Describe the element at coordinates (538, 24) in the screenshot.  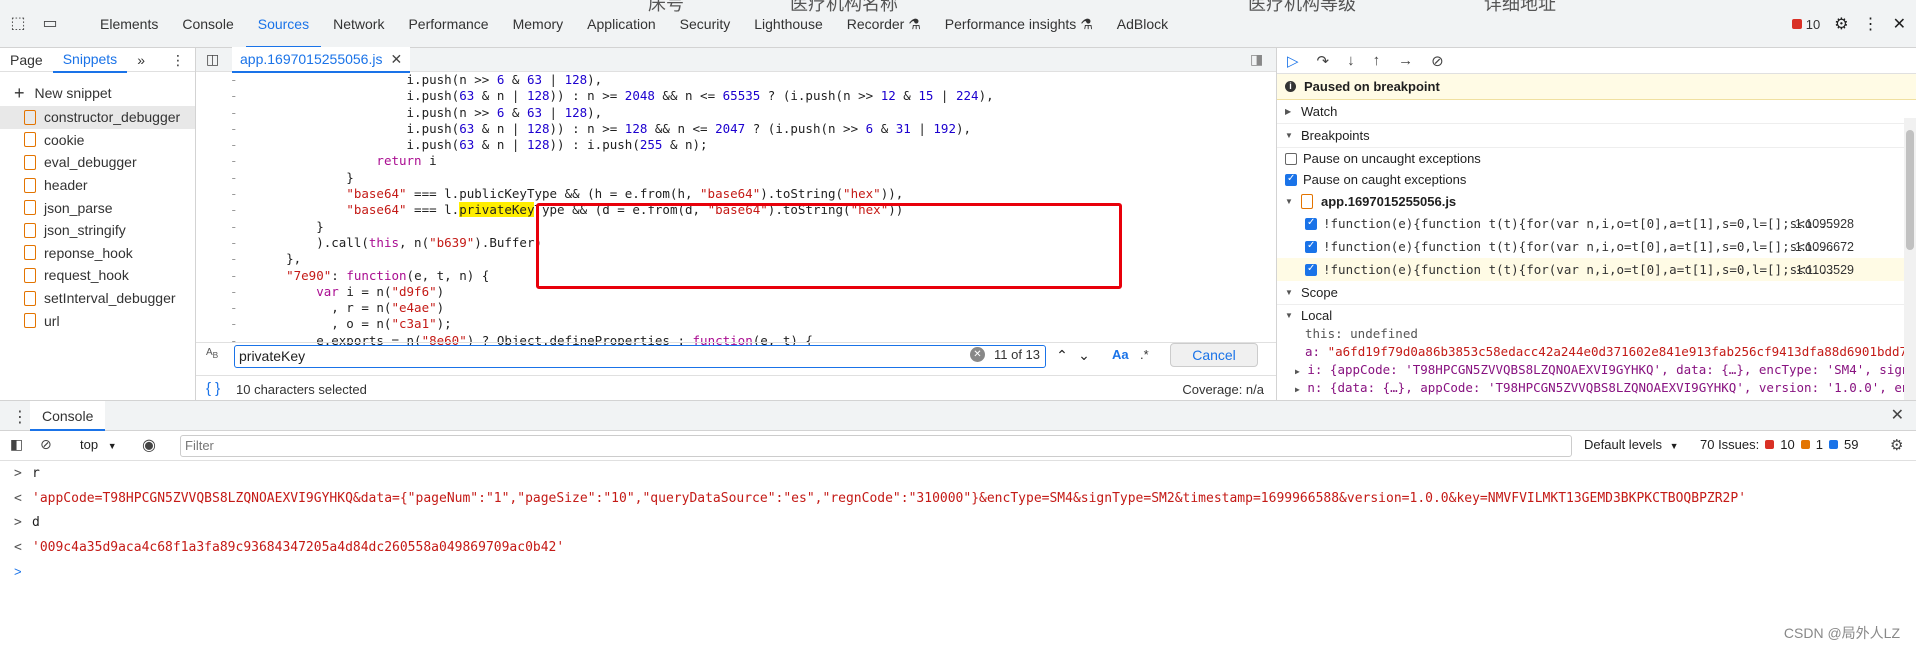
I see `tab-memory: Memory` at that location.